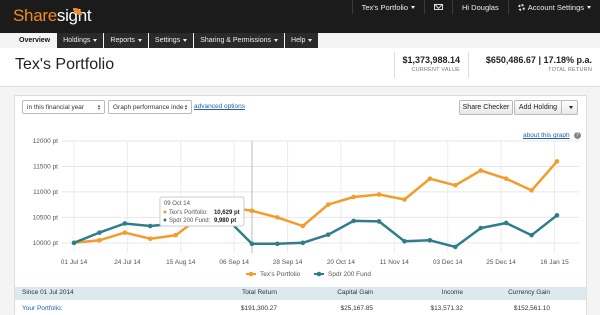  What do you see at coordinates (239, 40) in the screenshot?
I see `nav-sharing-permissions: Sharing & Permissions` at bounding box center [239, 40].